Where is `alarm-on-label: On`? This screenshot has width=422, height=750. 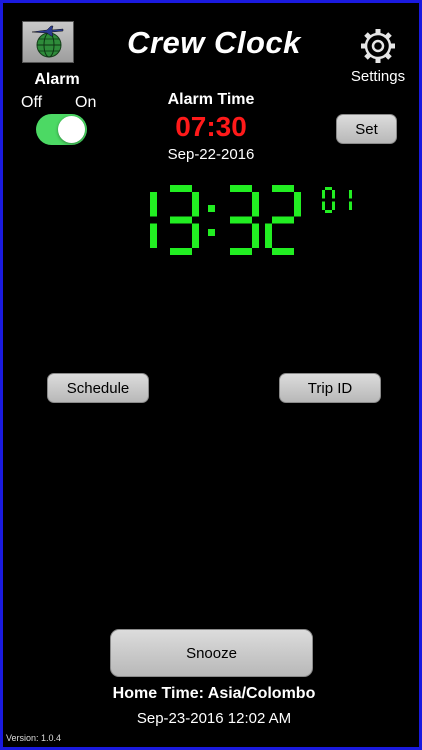 alarm-on-label: On is located at coordinates (86, 102).